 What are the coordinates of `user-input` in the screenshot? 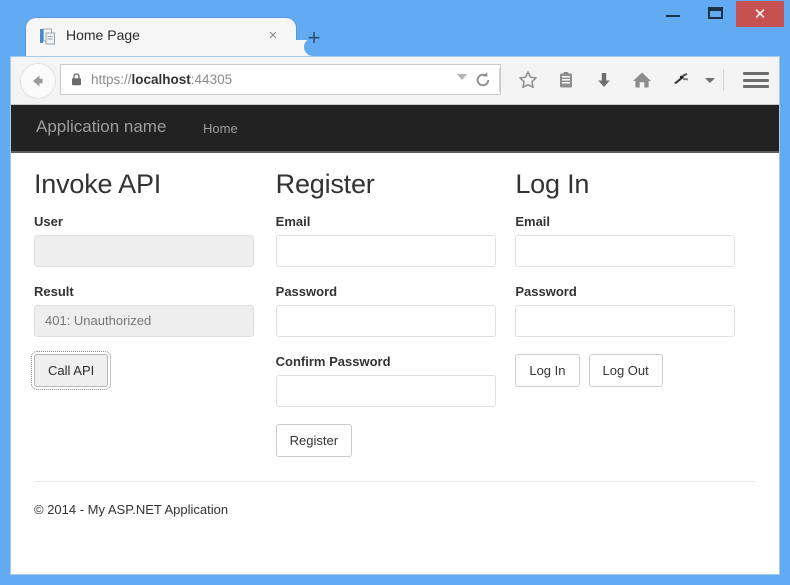 It's located at (144, 250).